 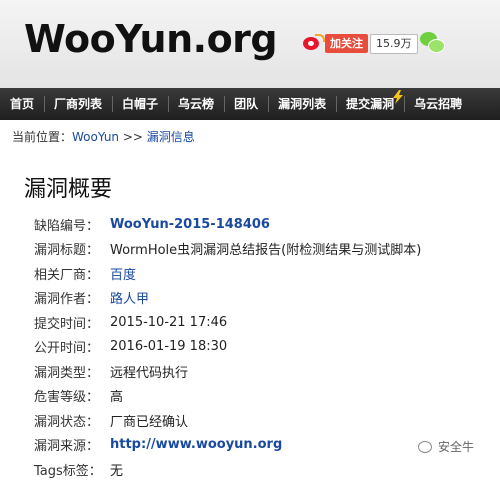 I want to click on detail-row-bug-id: 缺陷编号： WooYun-2015-148406, so click(x=264, y=224).